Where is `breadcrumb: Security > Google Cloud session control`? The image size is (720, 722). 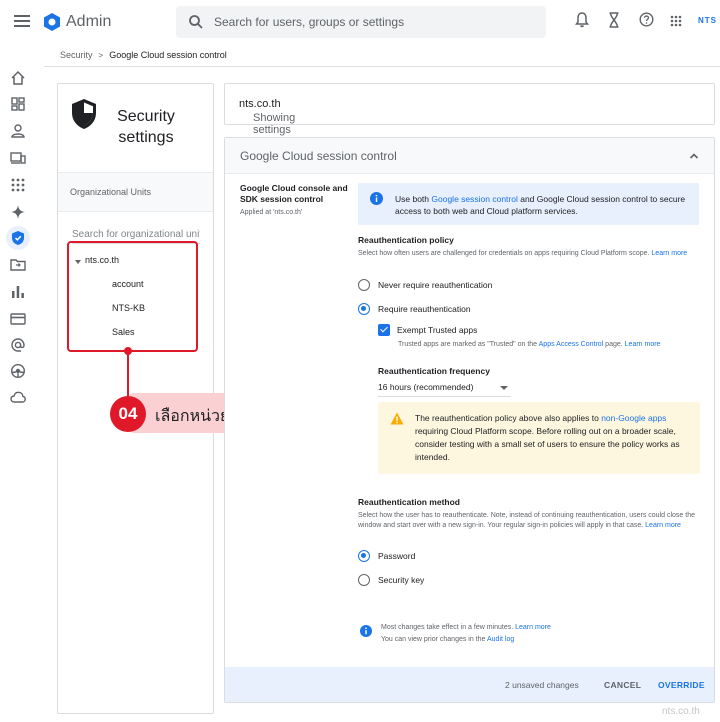
breadcrumb: Security > Google Cloud session control is located at coordinates (143, 55).